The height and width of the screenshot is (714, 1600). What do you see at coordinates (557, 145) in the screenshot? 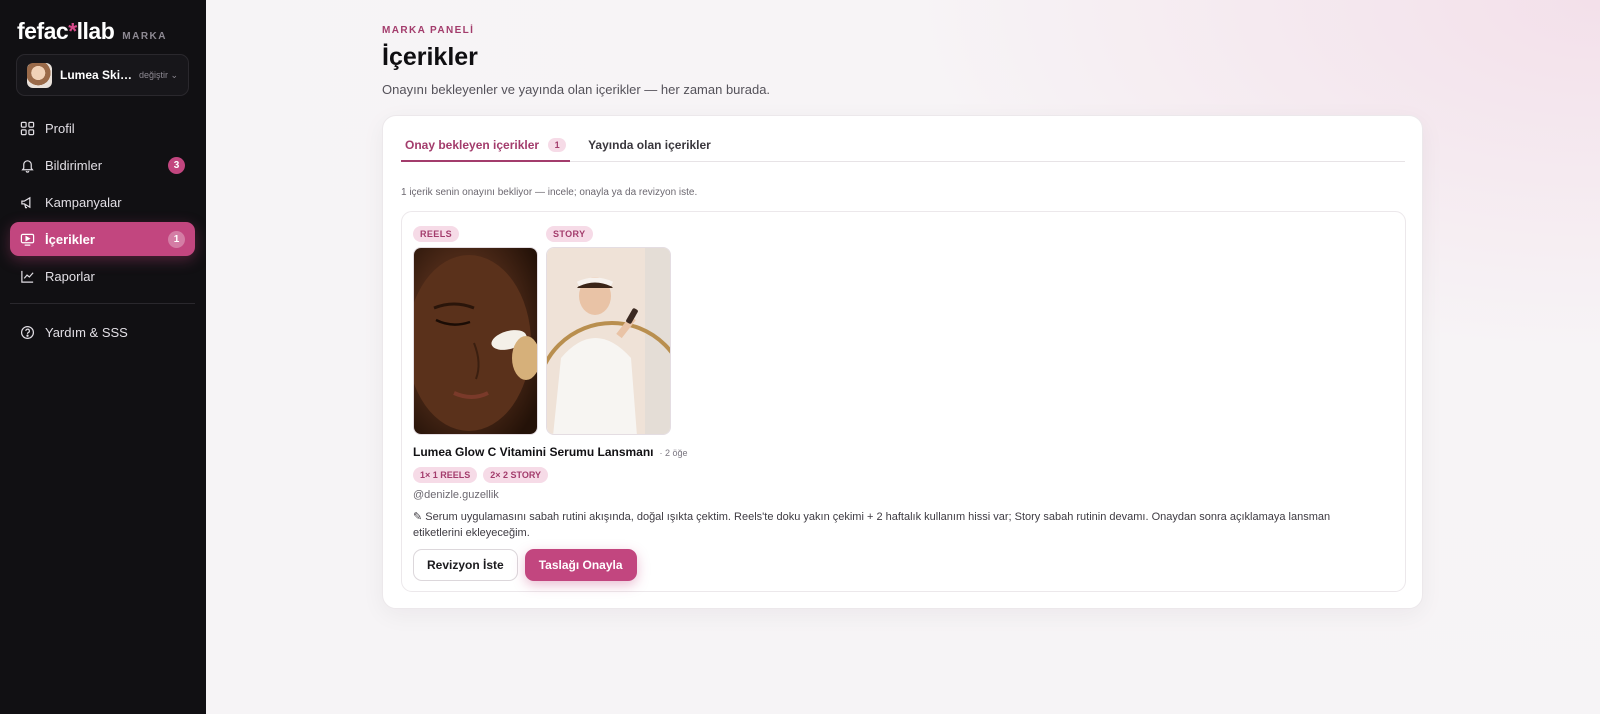
I see `tab-count-badge: 1` at bounding box center [557, 145].